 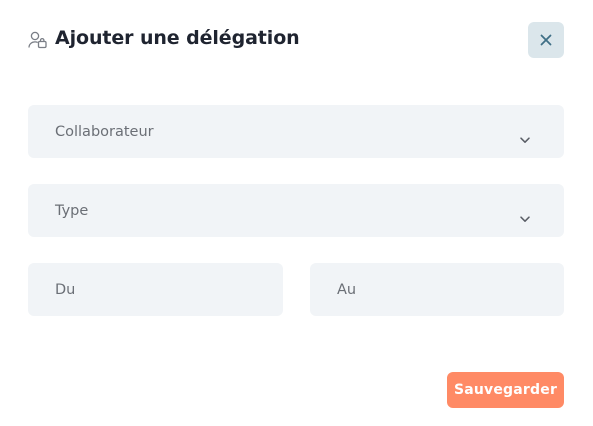 What do you see at coordinates (37, 40) in the screenshot?
I see `user-delegate-icon` at bounding box center [37, 40].